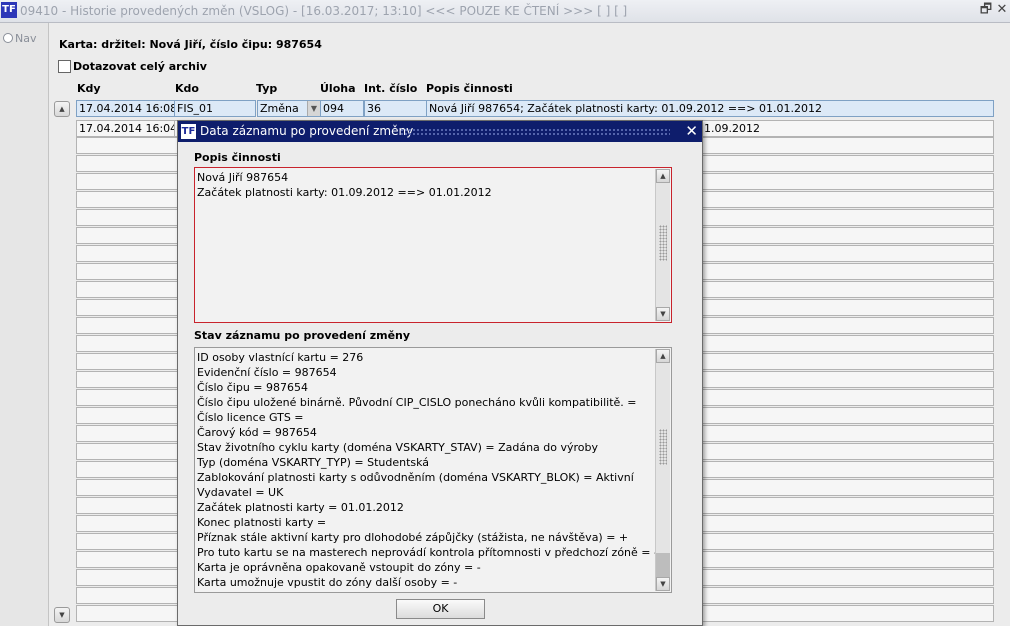  Describe the element at coordinates (257, 432) in the screenshot. I see `text-line: Čarový kód = 987654` at that location.